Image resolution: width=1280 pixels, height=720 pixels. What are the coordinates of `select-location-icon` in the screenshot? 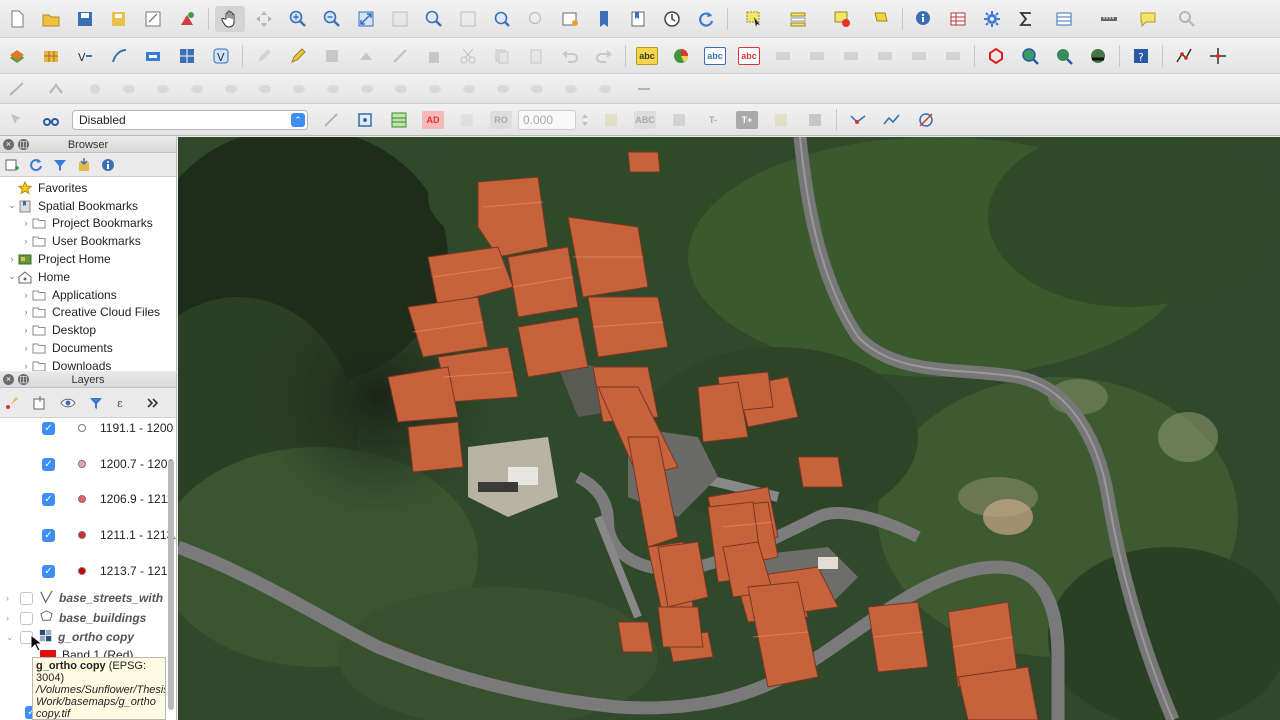 It's located at (881, 19).